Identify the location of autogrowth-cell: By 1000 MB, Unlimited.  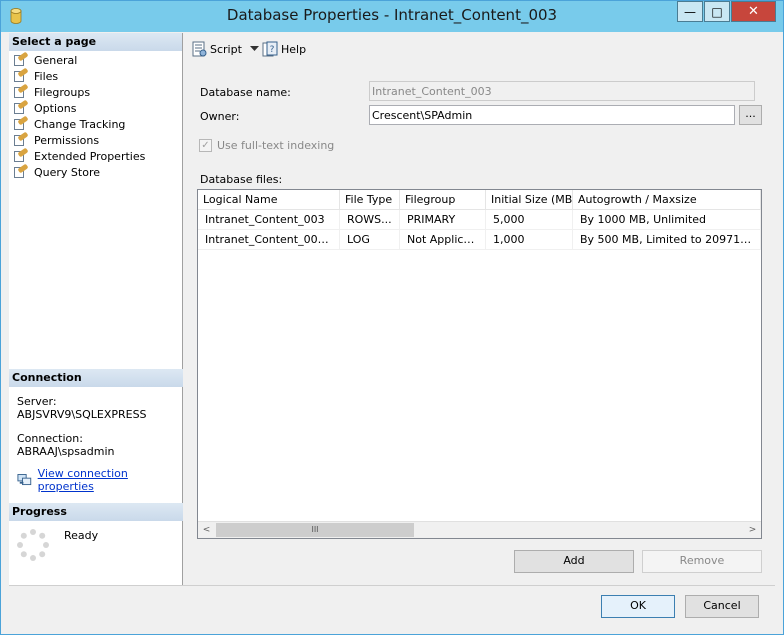
(667, 219).